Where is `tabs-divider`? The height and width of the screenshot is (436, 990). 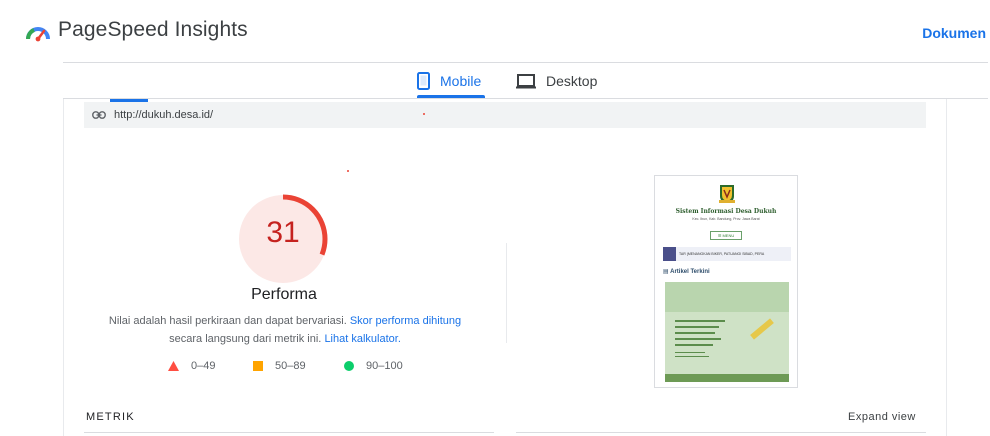 tabs-divider is located at coordinates (525, 98).